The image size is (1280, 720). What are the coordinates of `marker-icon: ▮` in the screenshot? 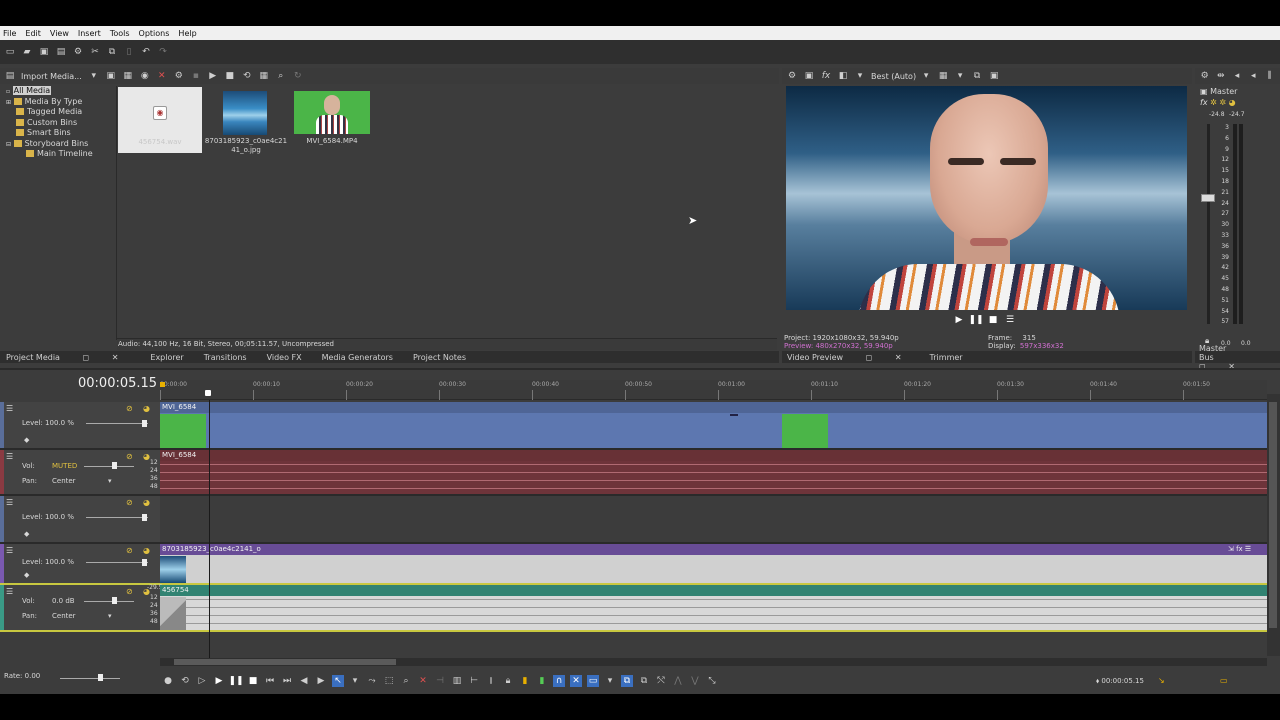 It's located at (525, 681).